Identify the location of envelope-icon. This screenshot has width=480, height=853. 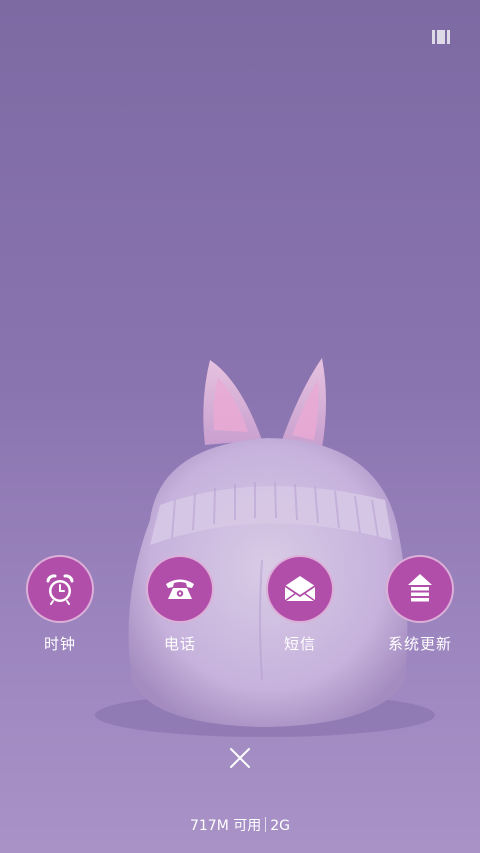
(300, 589).